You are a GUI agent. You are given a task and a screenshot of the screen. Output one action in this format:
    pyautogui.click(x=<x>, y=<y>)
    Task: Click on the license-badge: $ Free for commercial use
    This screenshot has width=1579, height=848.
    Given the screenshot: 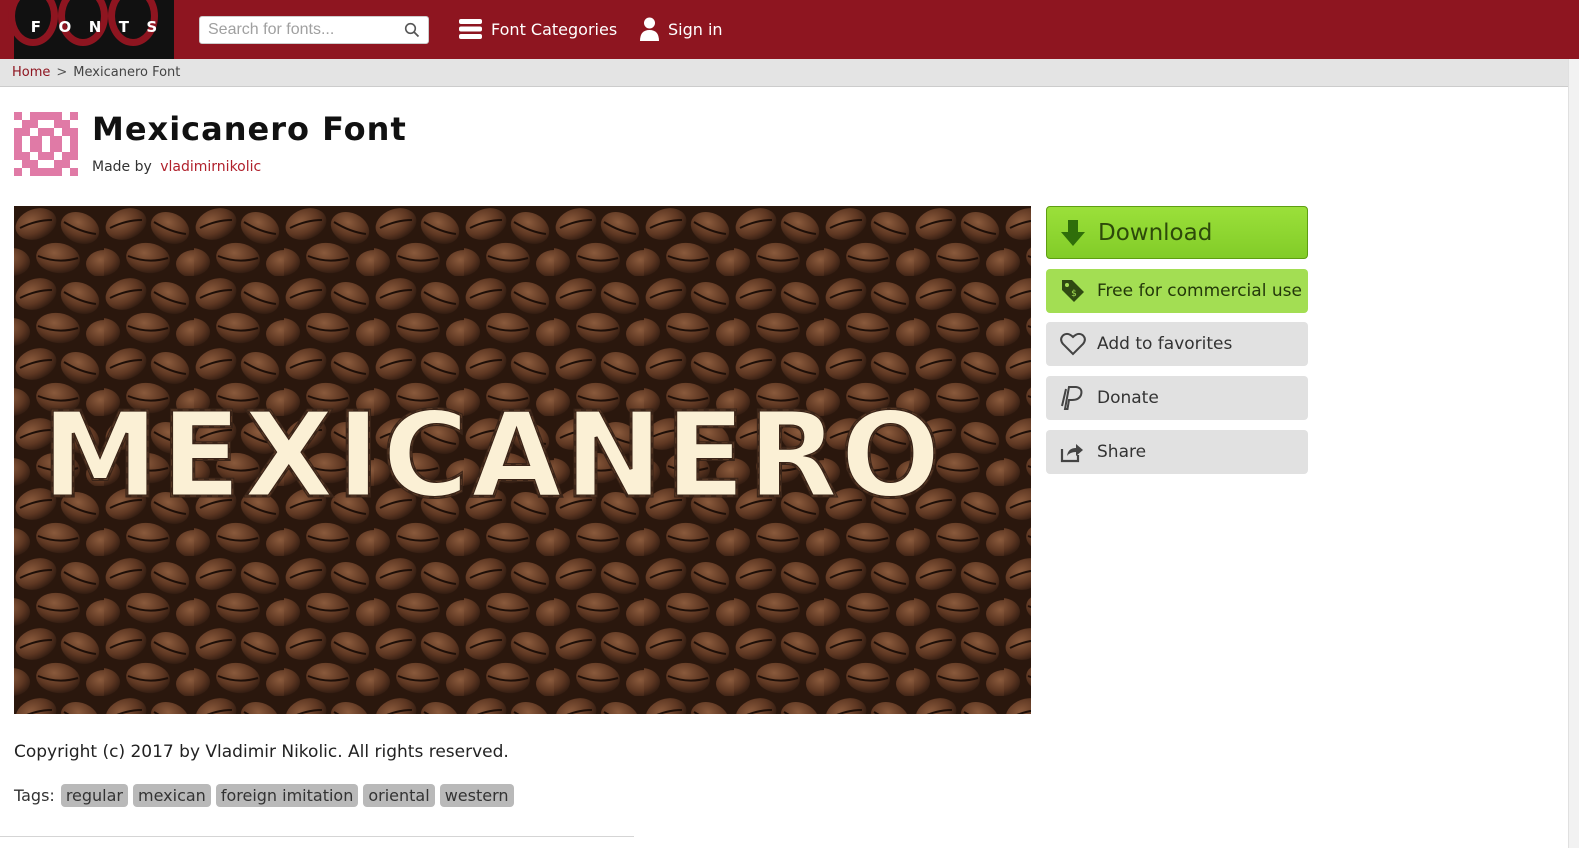 What is the action you would take?
    pyautogui.click(x=1177, y=291)
    